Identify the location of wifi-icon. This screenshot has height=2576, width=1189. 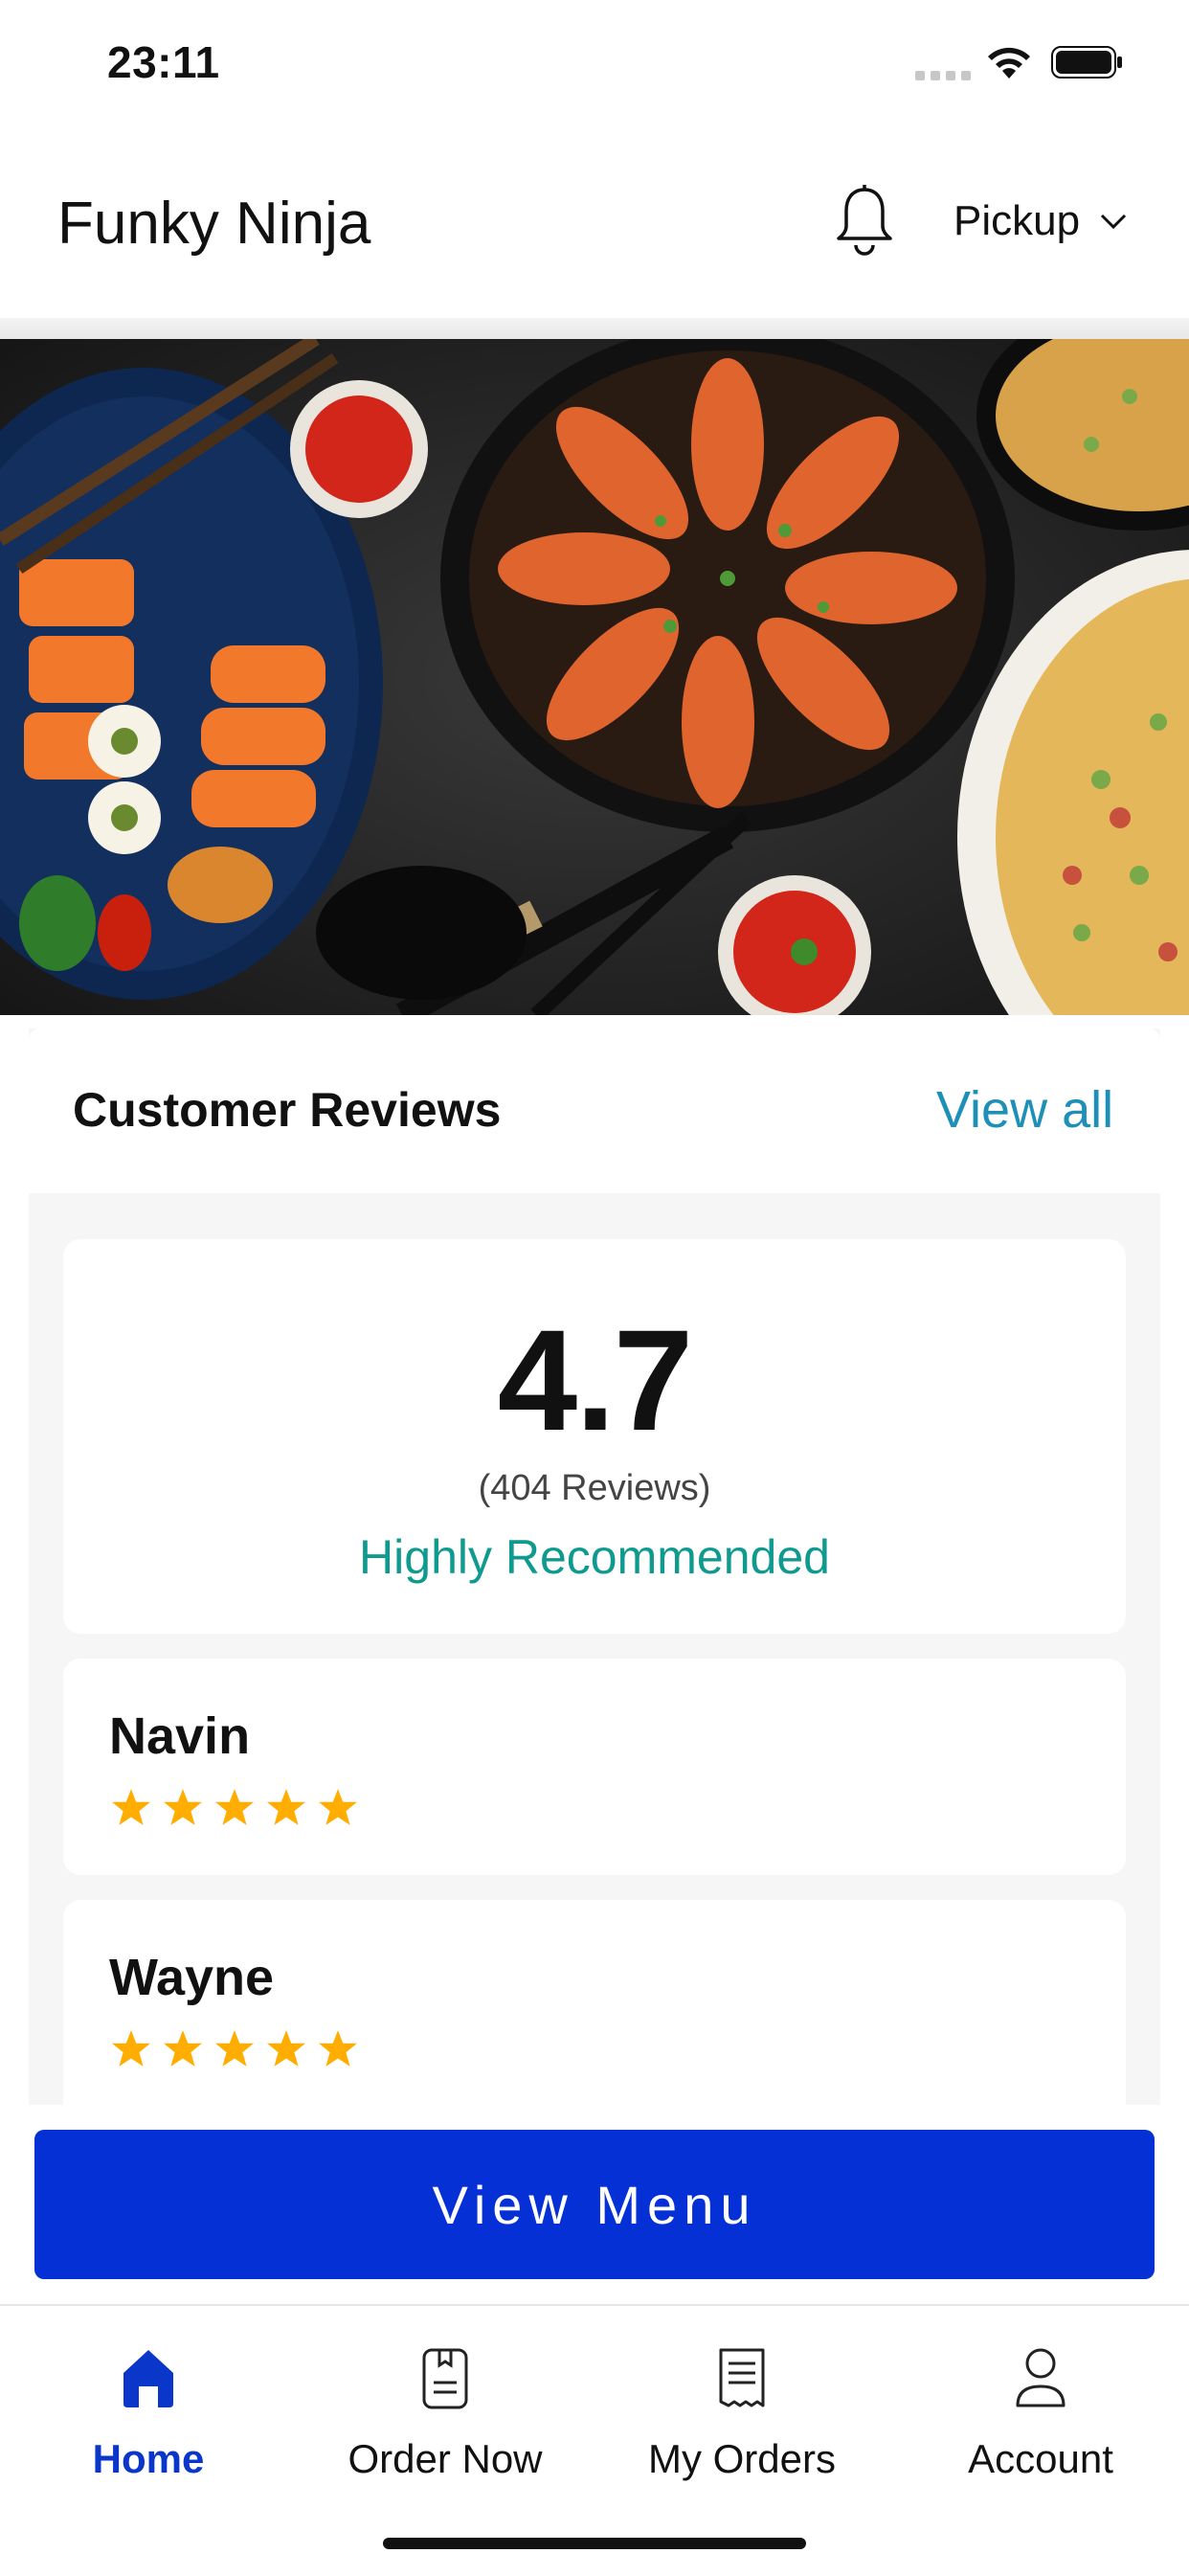
(1009, 63).